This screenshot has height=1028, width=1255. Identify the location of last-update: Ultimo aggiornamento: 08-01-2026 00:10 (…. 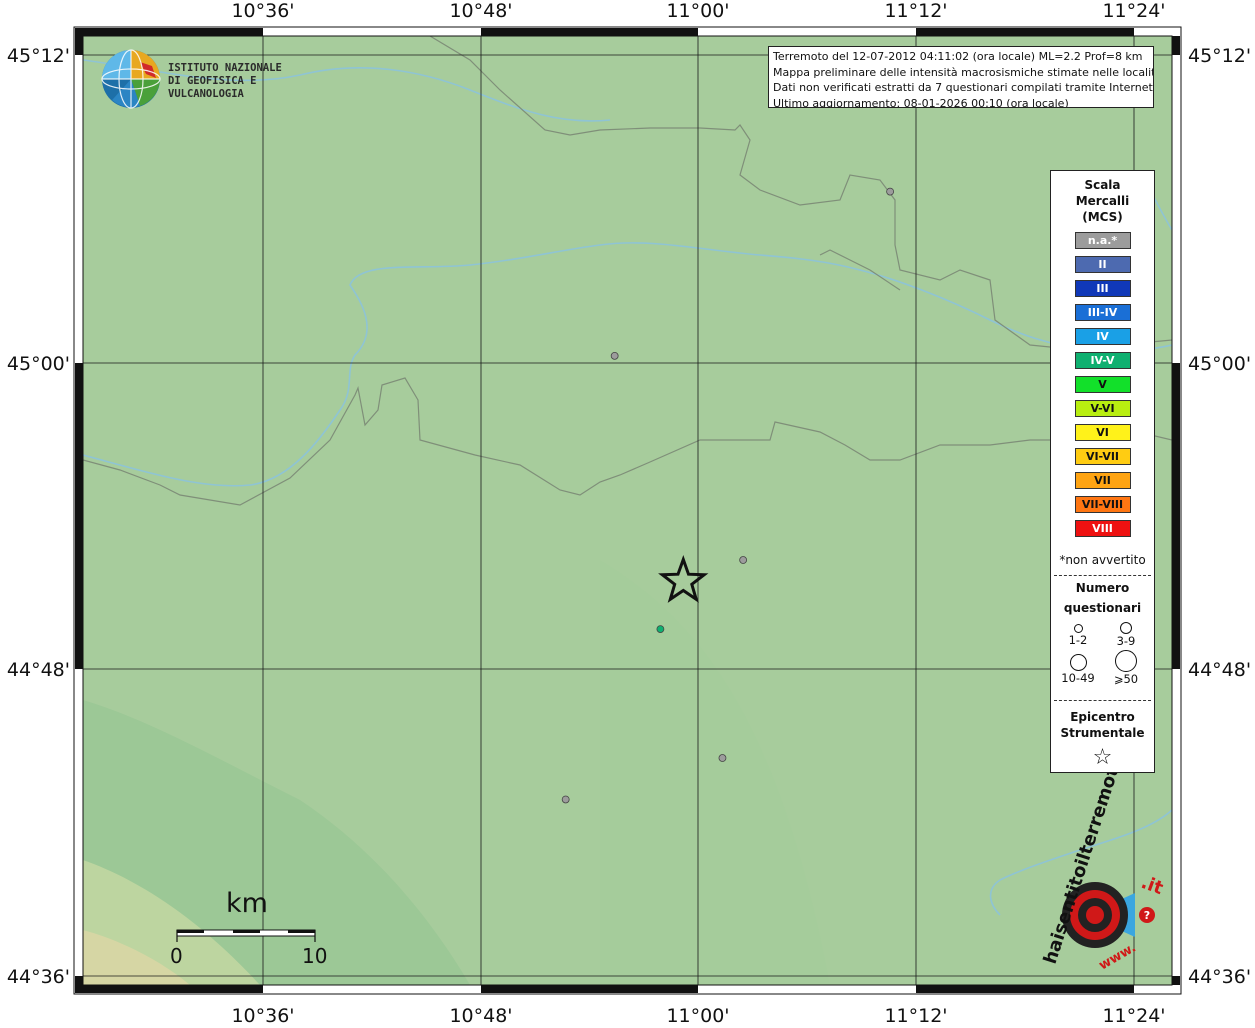
(921, 102).